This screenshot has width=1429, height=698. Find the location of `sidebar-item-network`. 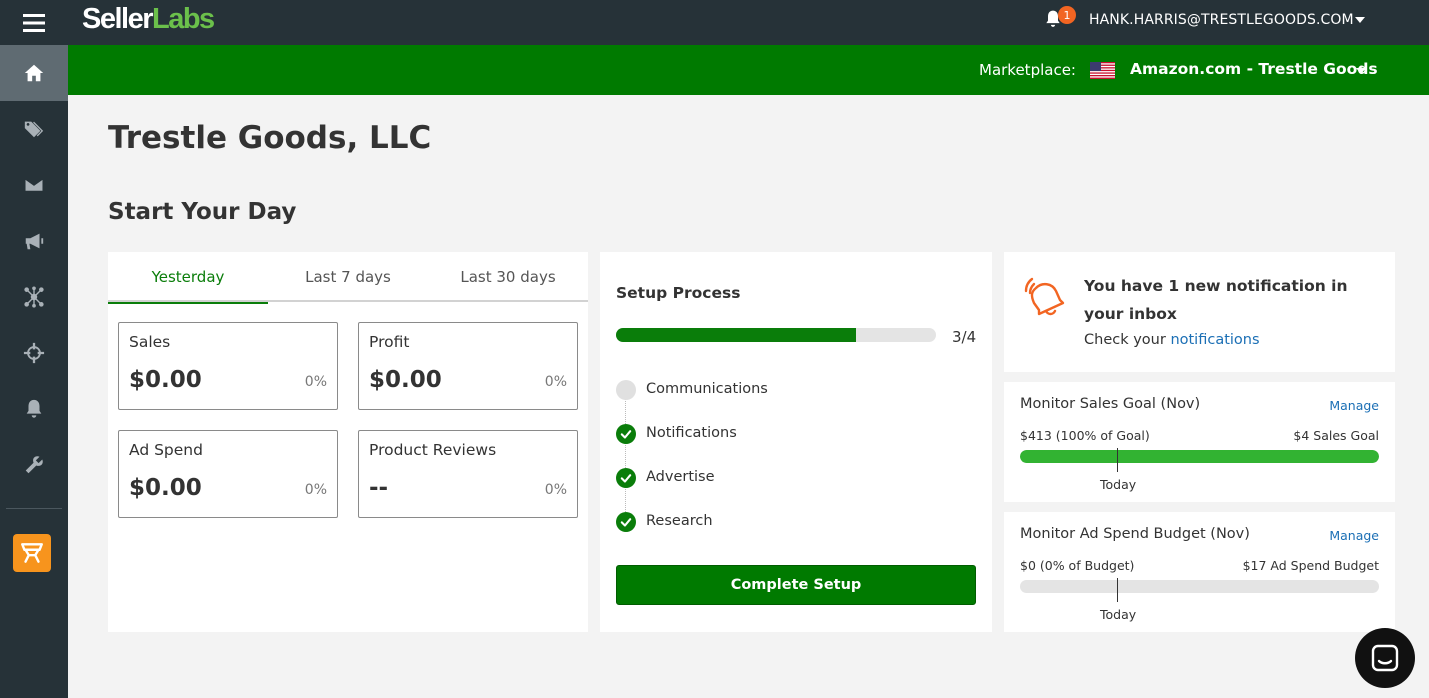

sidebar-item-network is located at coordinates (34, 297).